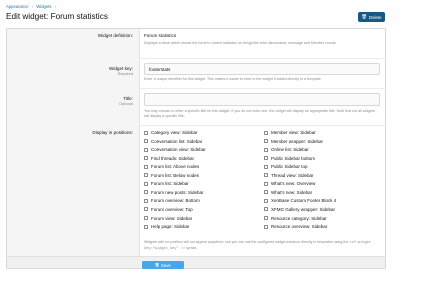 Image resolution: width=444 pixels, height=300 pixels. What do you see at coordinates (289, 175) in the screenshot?
I see `position-checkbox: Thread view: Sidebar` at bounding box center [289, 175].